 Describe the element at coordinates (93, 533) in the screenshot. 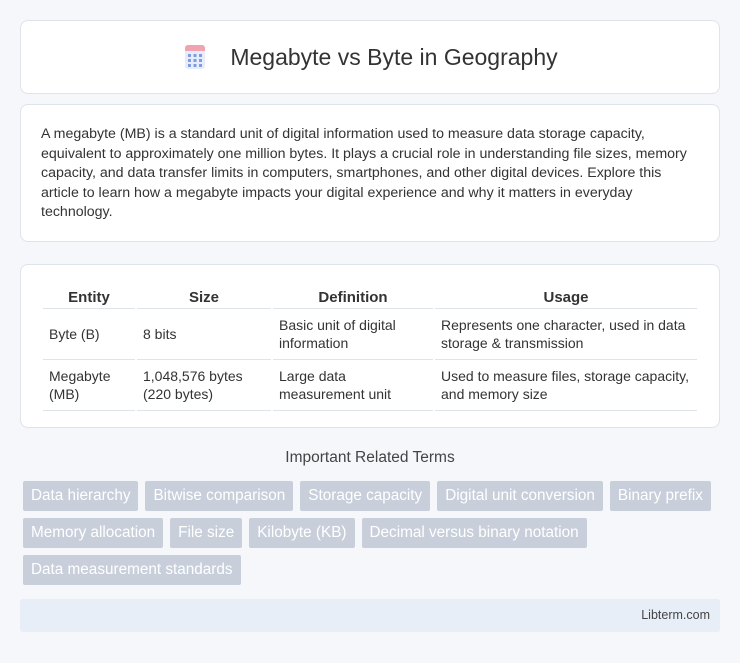

I see `related-term-tag: Memory allocation` at that location.